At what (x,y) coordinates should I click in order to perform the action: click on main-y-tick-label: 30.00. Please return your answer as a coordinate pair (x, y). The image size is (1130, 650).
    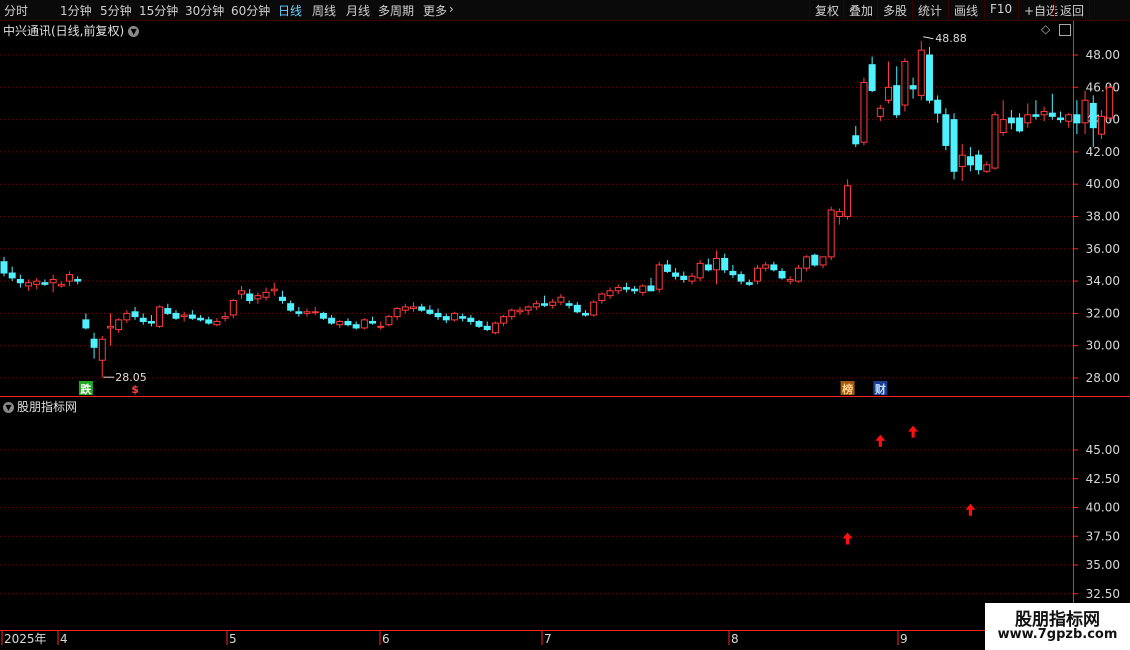
    Looking at the image, I should click on (1103, 346).